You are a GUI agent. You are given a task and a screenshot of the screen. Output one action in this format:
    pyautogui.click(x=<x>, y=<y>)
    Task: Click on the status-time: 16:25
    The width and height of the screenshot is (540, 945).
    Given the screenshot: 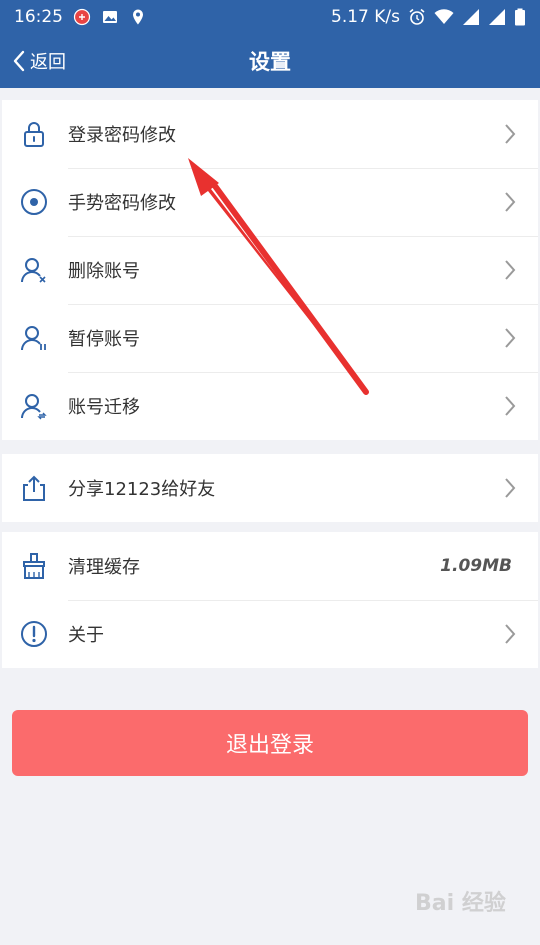 What is the action you would take?
    pyautogui.click(x=38, y=17)
    